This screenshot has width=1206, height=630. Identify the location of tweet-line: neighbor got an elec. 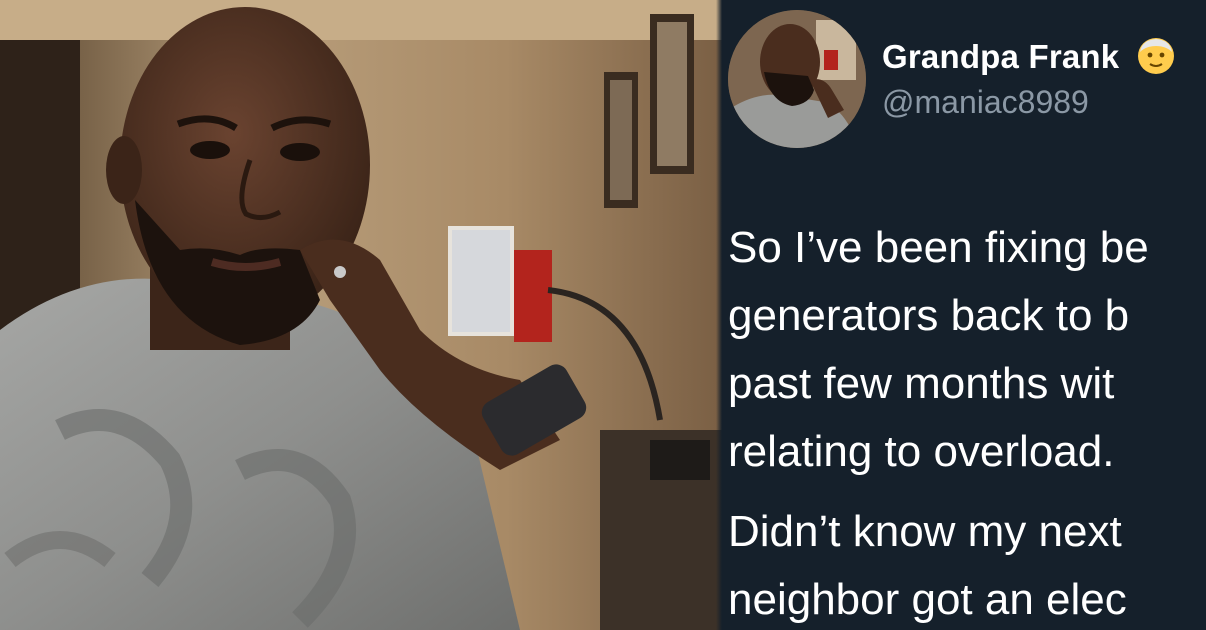
(927, 599).